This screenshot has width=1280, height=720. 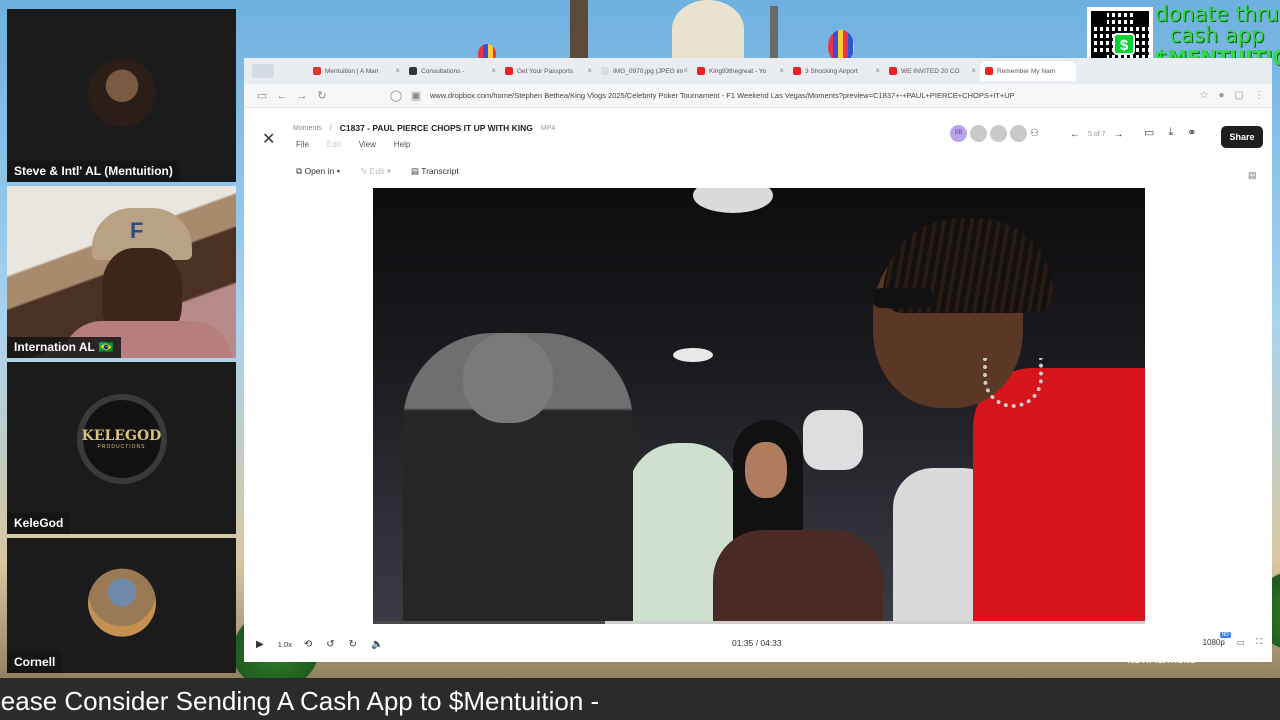 What do you see at coordinates (330, 644) in the screenshot?
I see `rewind-icon: ↺` at bounding box center [330, 644].